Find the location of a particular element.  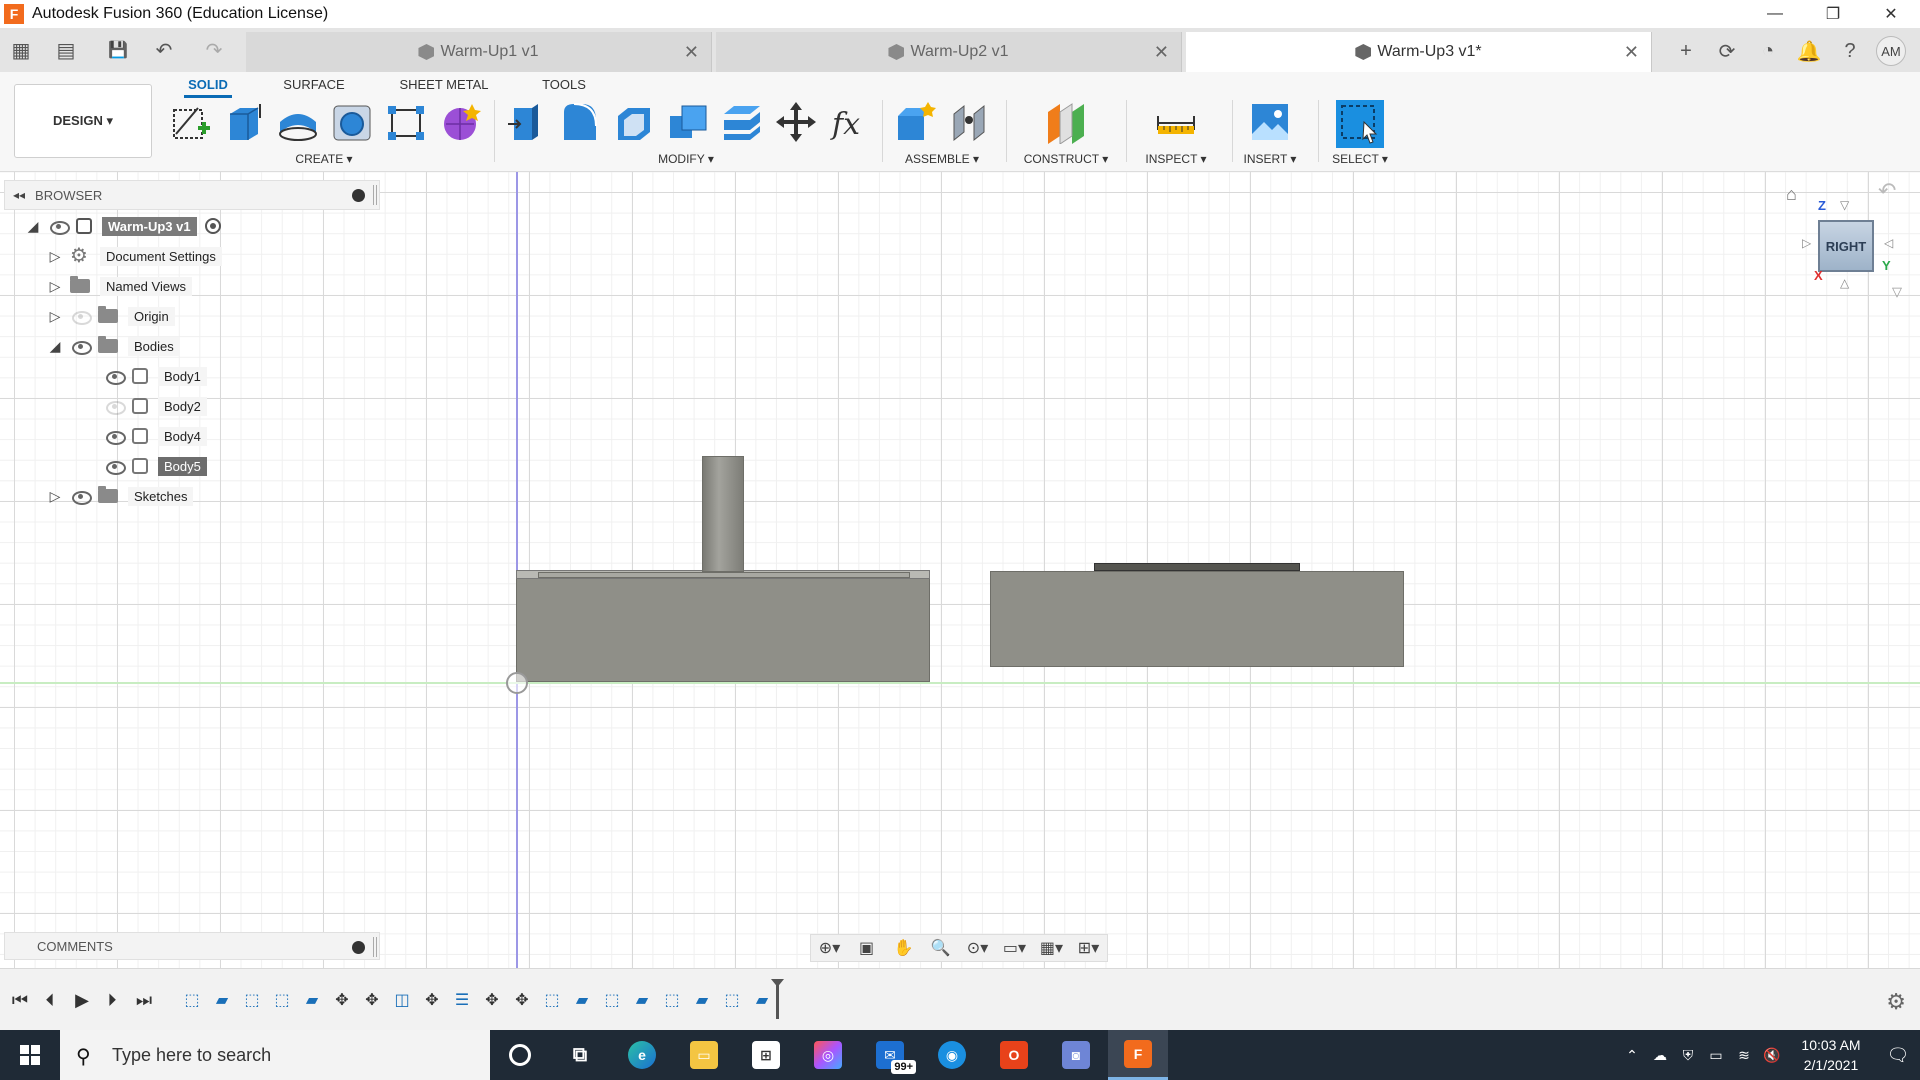

cortana-icon is located at coordinates (520, 1055).